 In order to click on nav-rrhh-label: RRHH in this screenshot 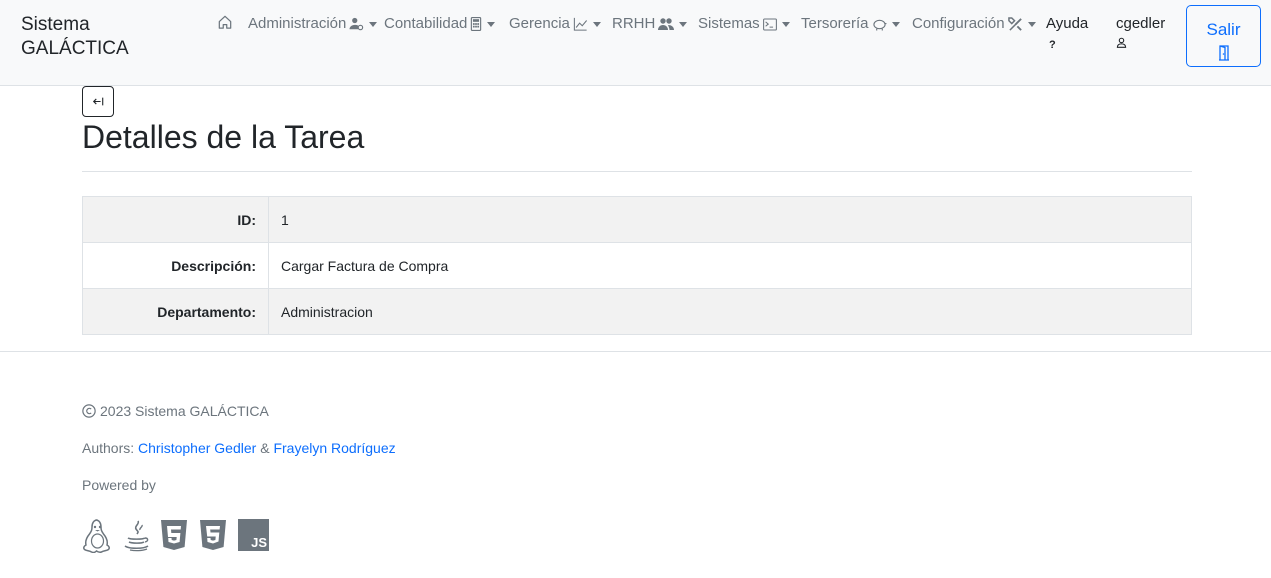, I will do `click(634, 23)`.